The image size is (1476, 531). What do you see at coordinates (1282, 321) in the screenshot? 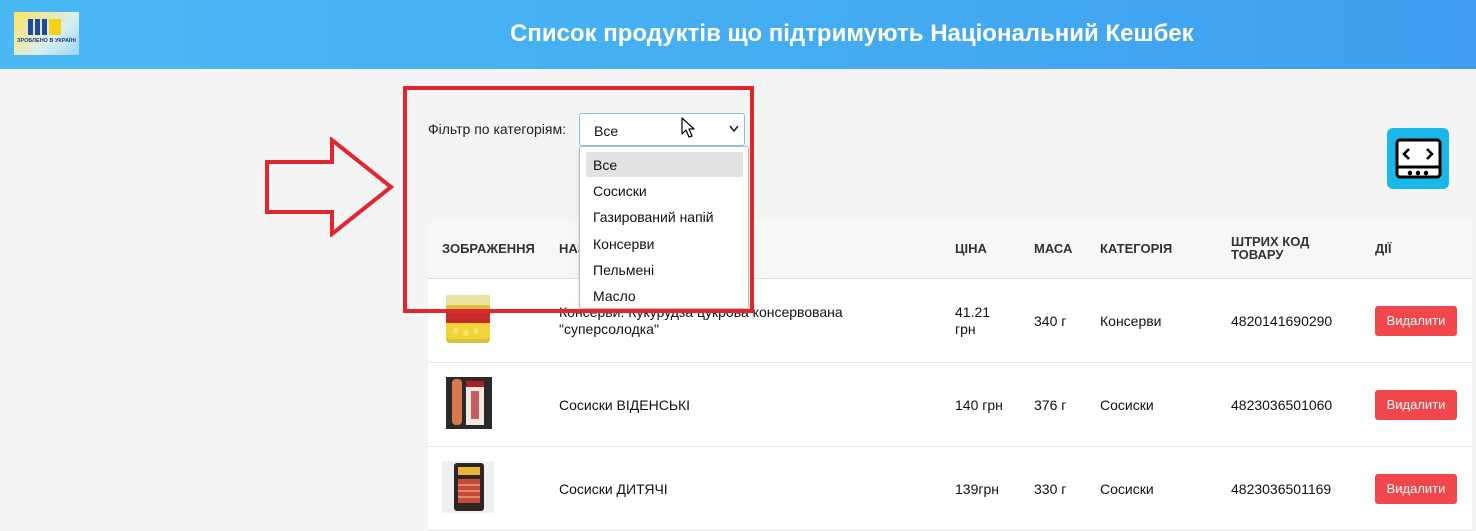
I see `product-barcode: 4820141690290` at bounding box center [1282, 321].